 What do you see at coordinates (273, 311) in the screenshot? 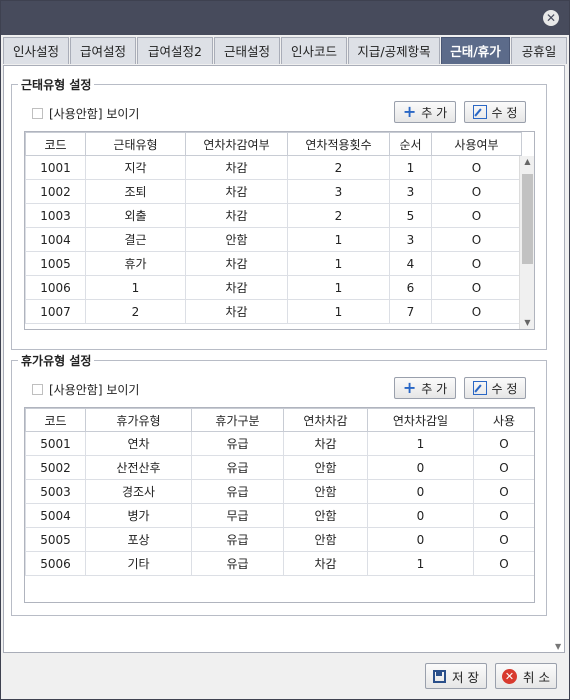
I see `table-row: 1007 2 차감 1 7 O` at bounding box center [273, 311].